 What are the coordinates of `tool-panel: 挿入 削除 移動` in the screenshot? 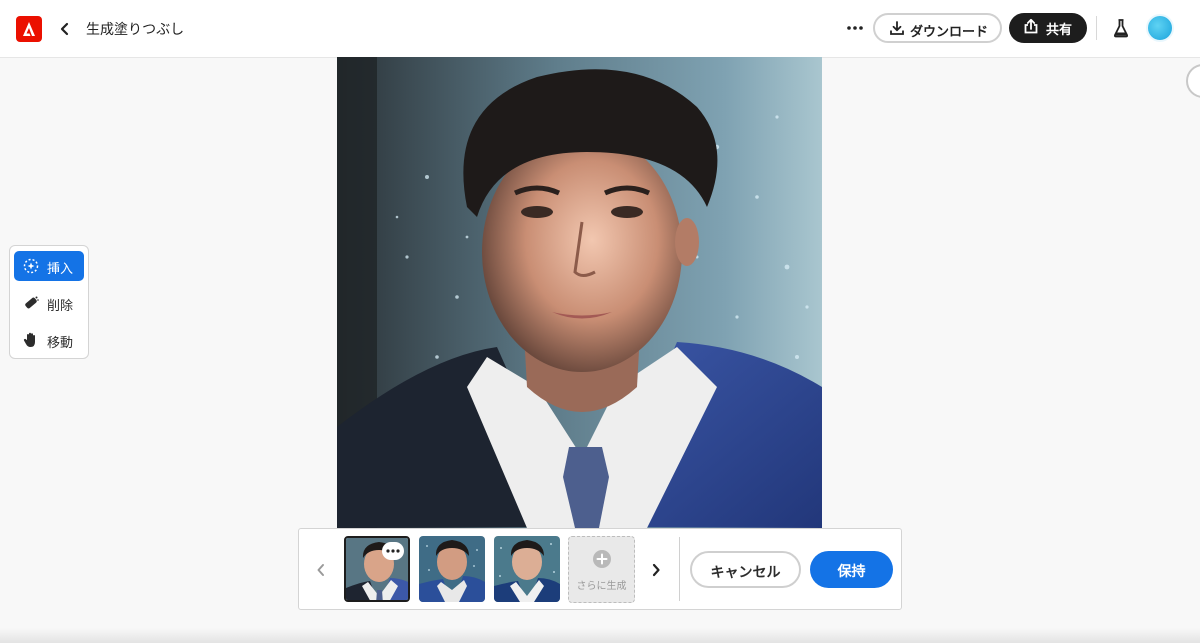 It's located at (49, 302).